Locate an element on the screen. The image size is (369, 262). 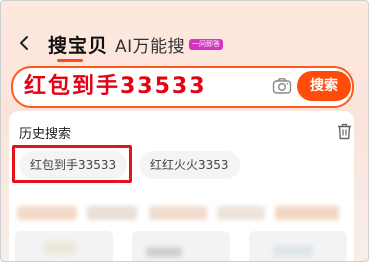
ai-tab-badge: 一问即答 is located at coordinates (206, 44).